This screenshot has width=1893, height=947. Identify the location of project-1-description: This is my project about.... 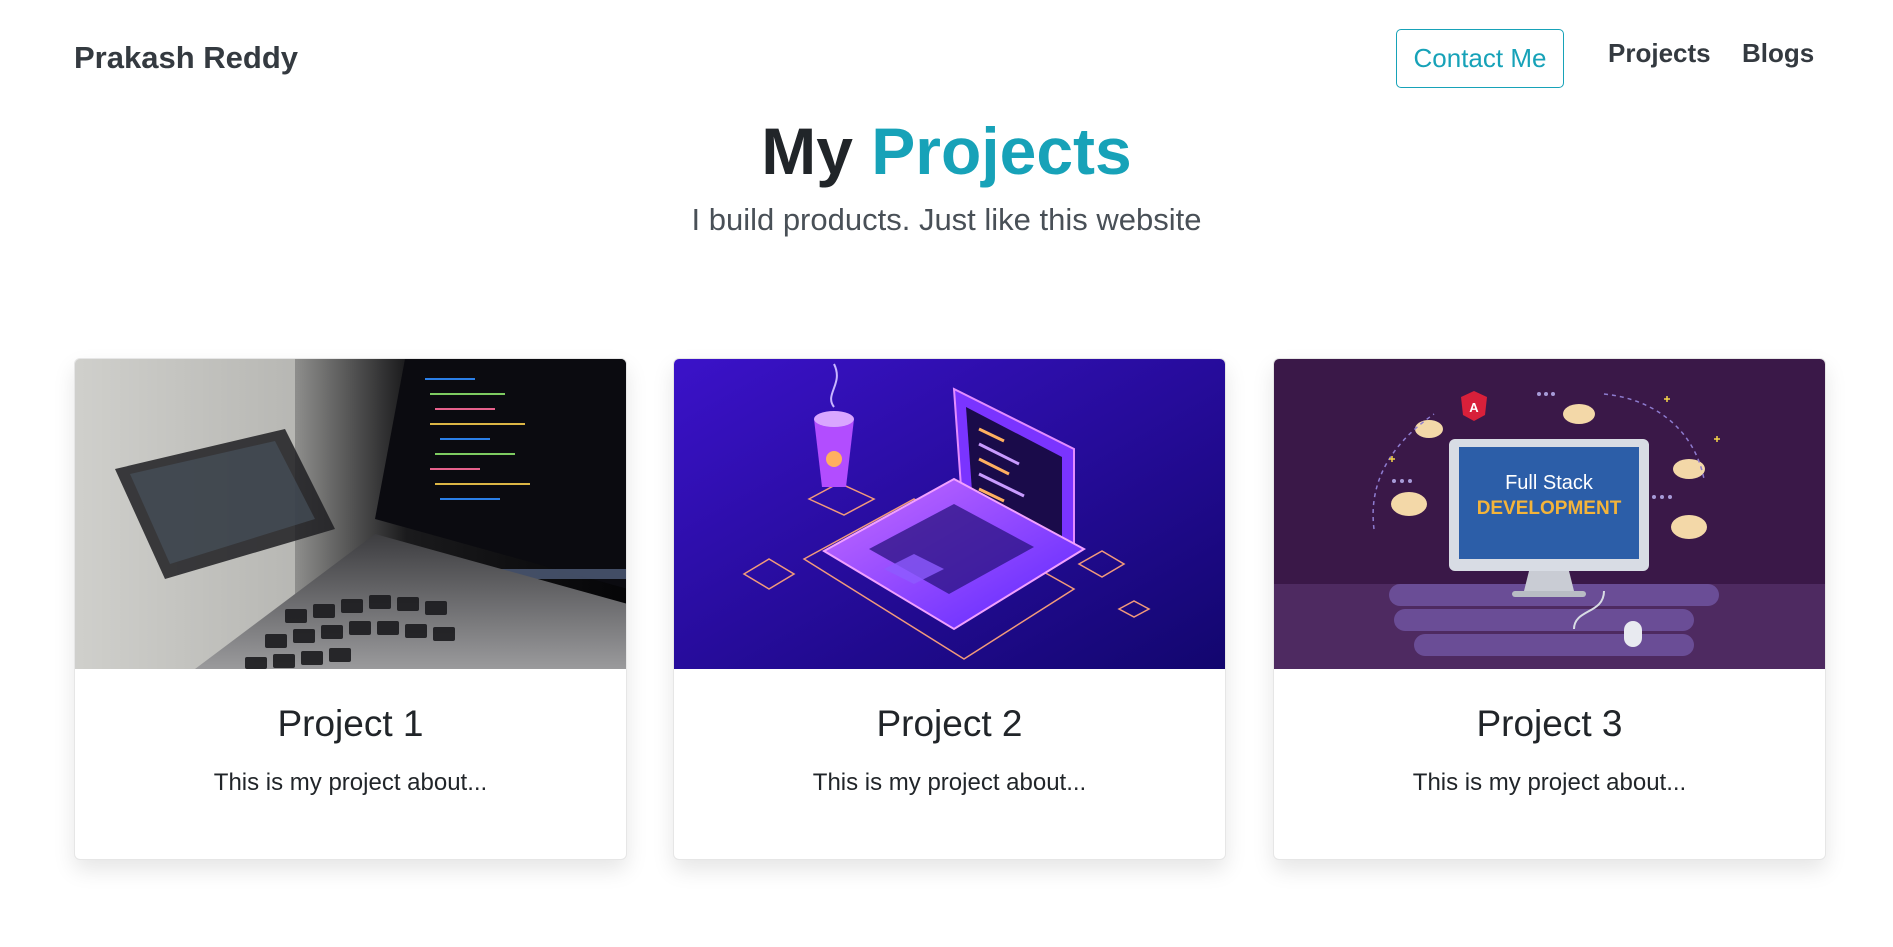
(350, 782).